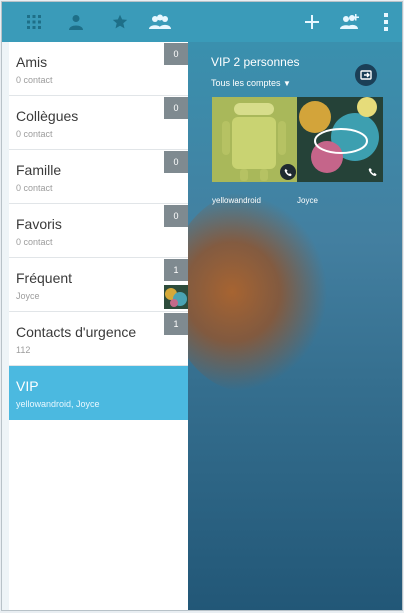 The height and width of the screenshot is (613, 404). I want to click on group-member-summary: Joyce, so click(28, 296).